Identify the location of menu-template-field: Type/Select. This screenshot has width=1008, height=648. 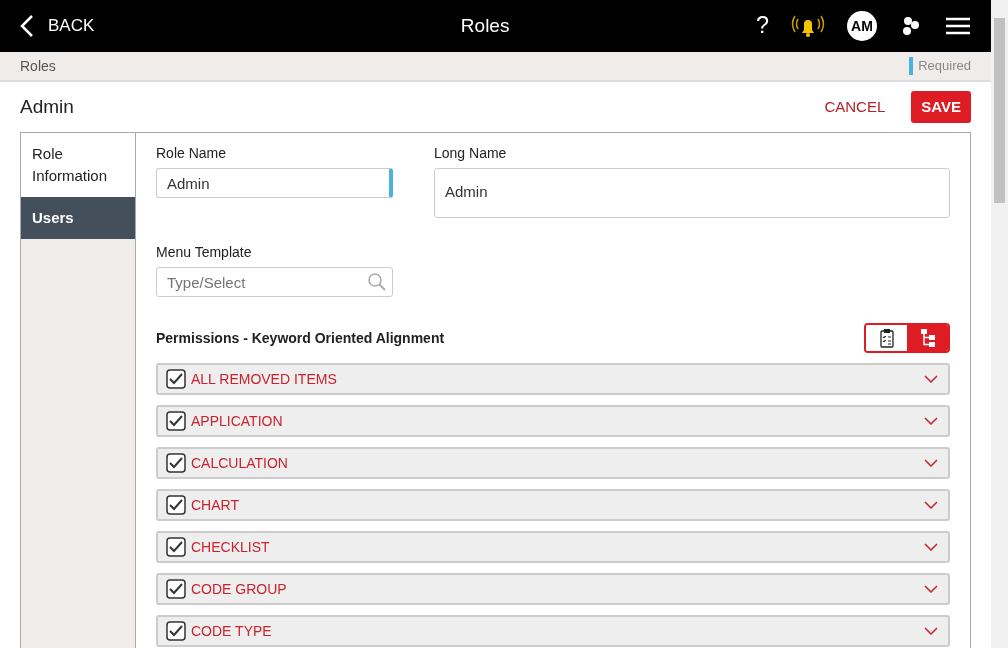
(274, 282).